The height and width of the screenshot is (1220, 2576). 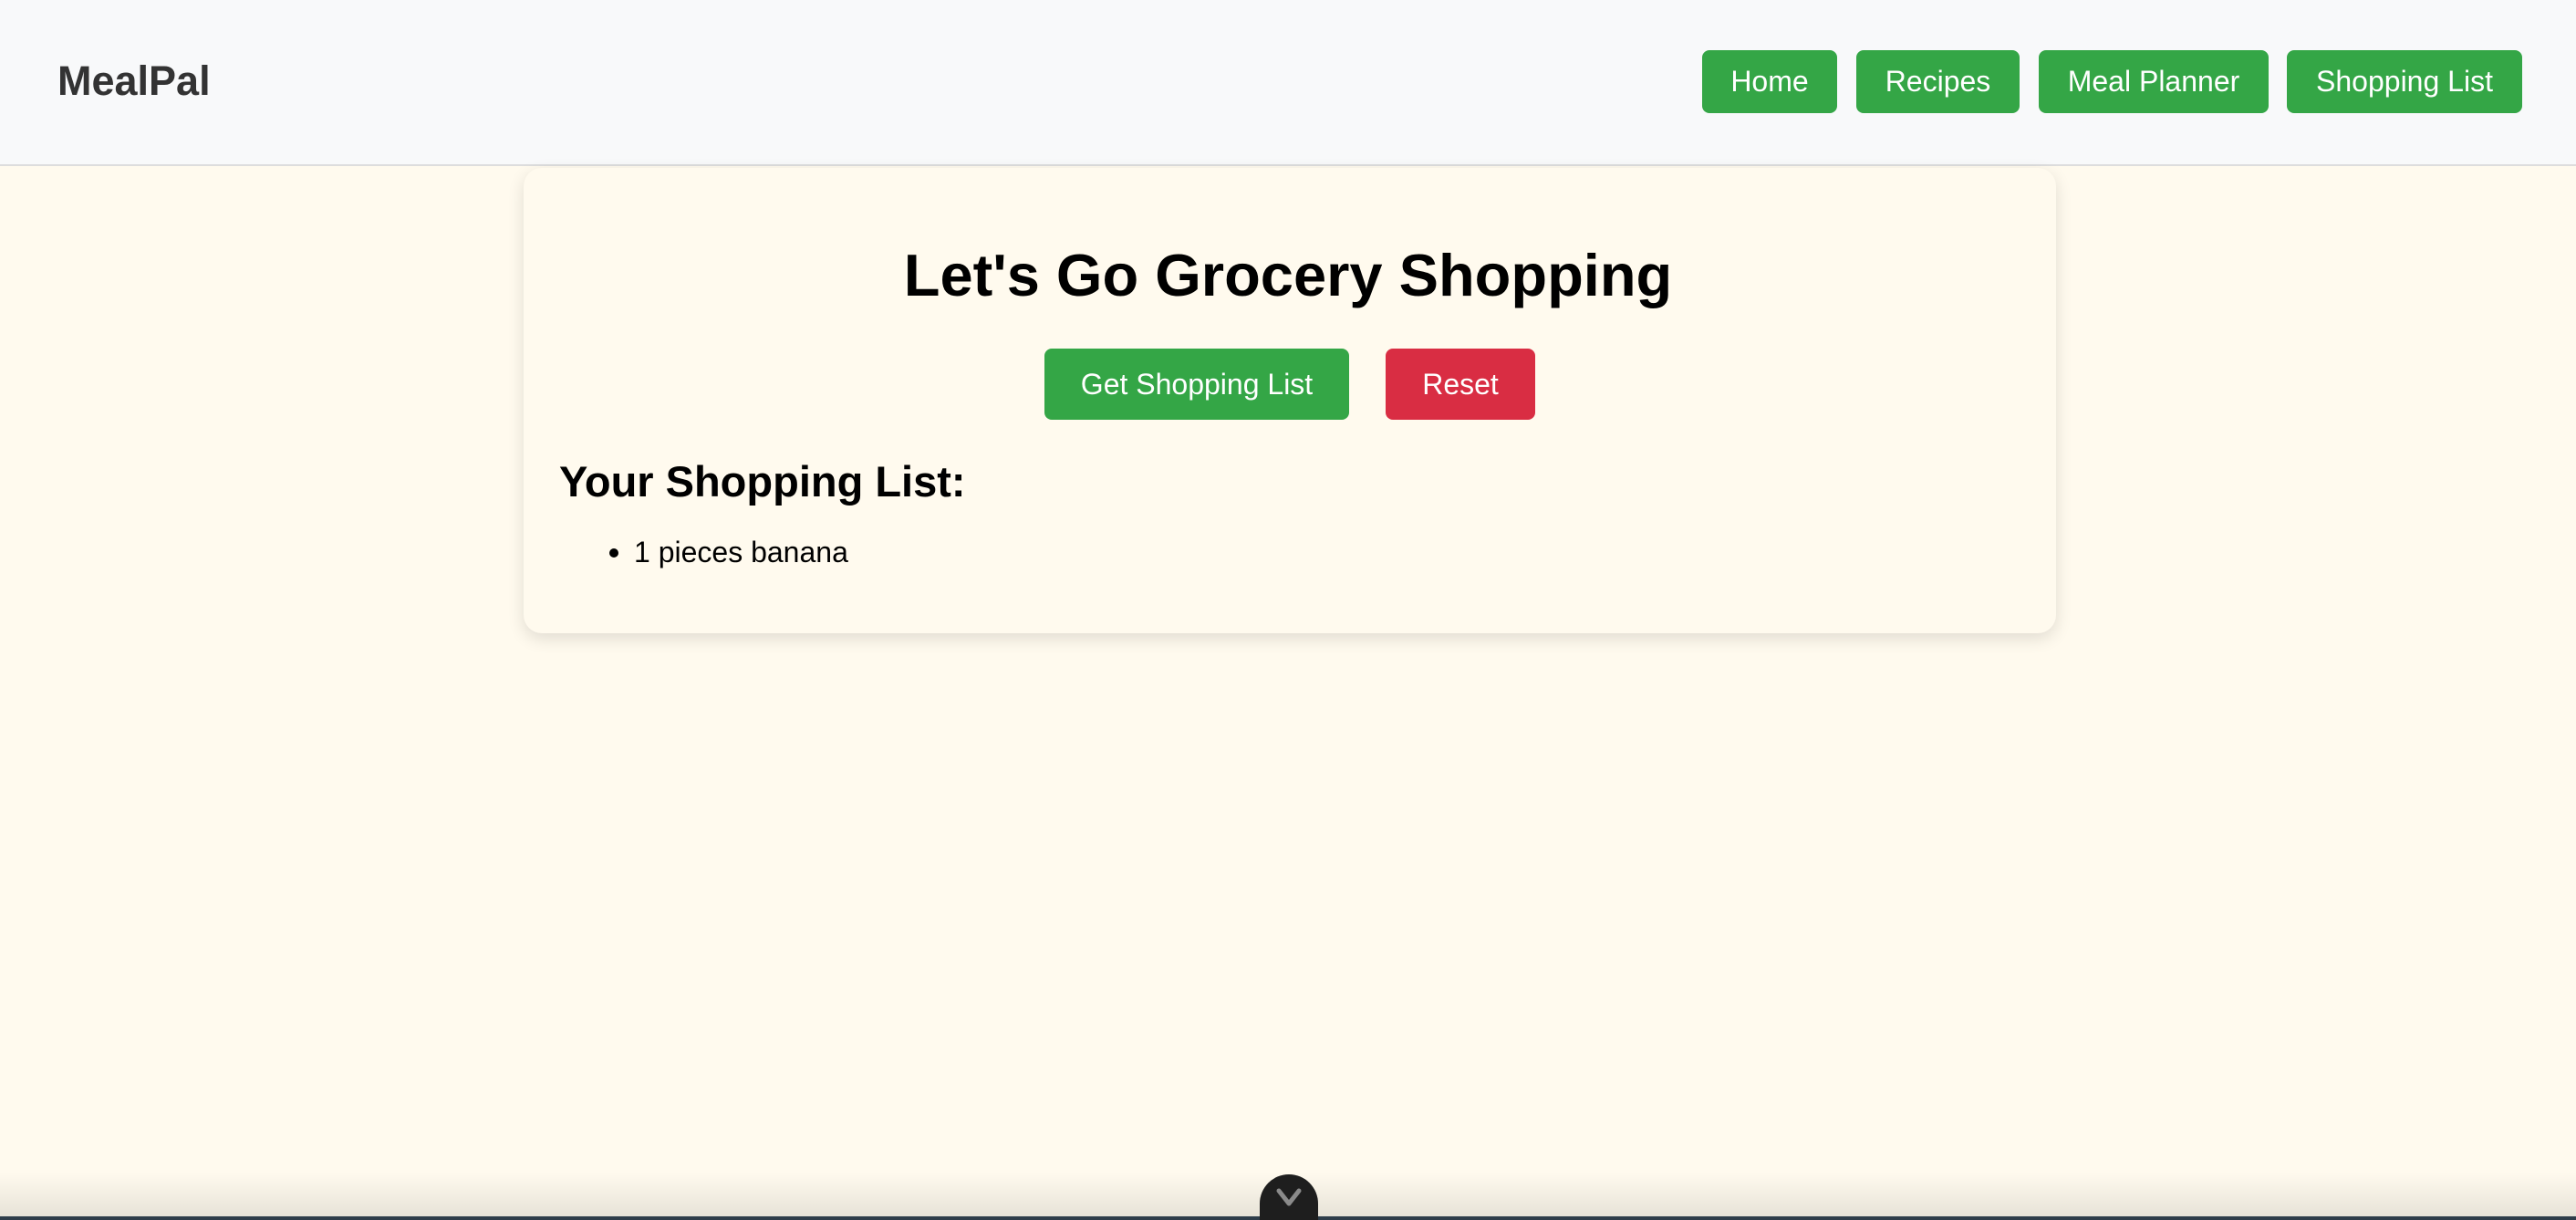 I want to click on page-title: Let's Go Grocery Shopping, so click(x=1288, y=275).